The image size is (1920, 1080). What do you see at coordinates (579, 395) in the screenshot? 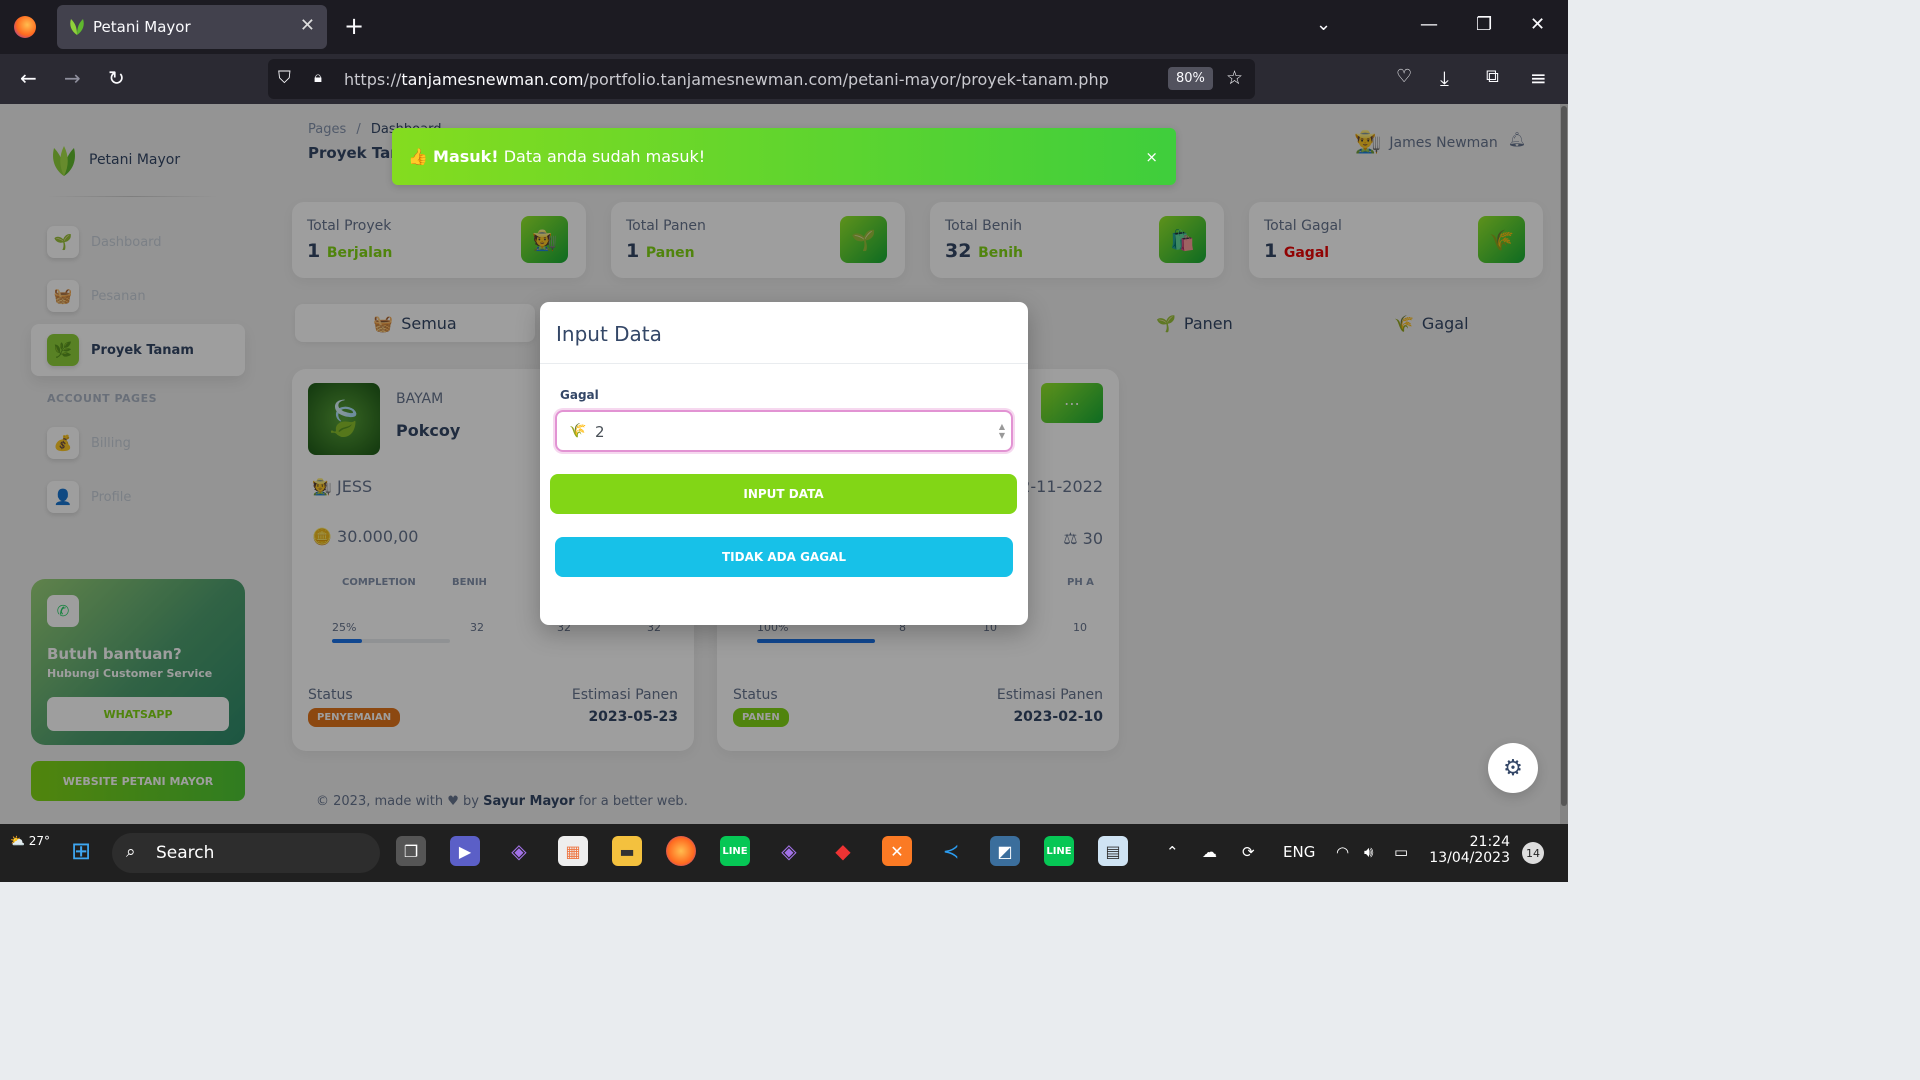
I see `field-label: Gagal` at bounding box center [579, 395].